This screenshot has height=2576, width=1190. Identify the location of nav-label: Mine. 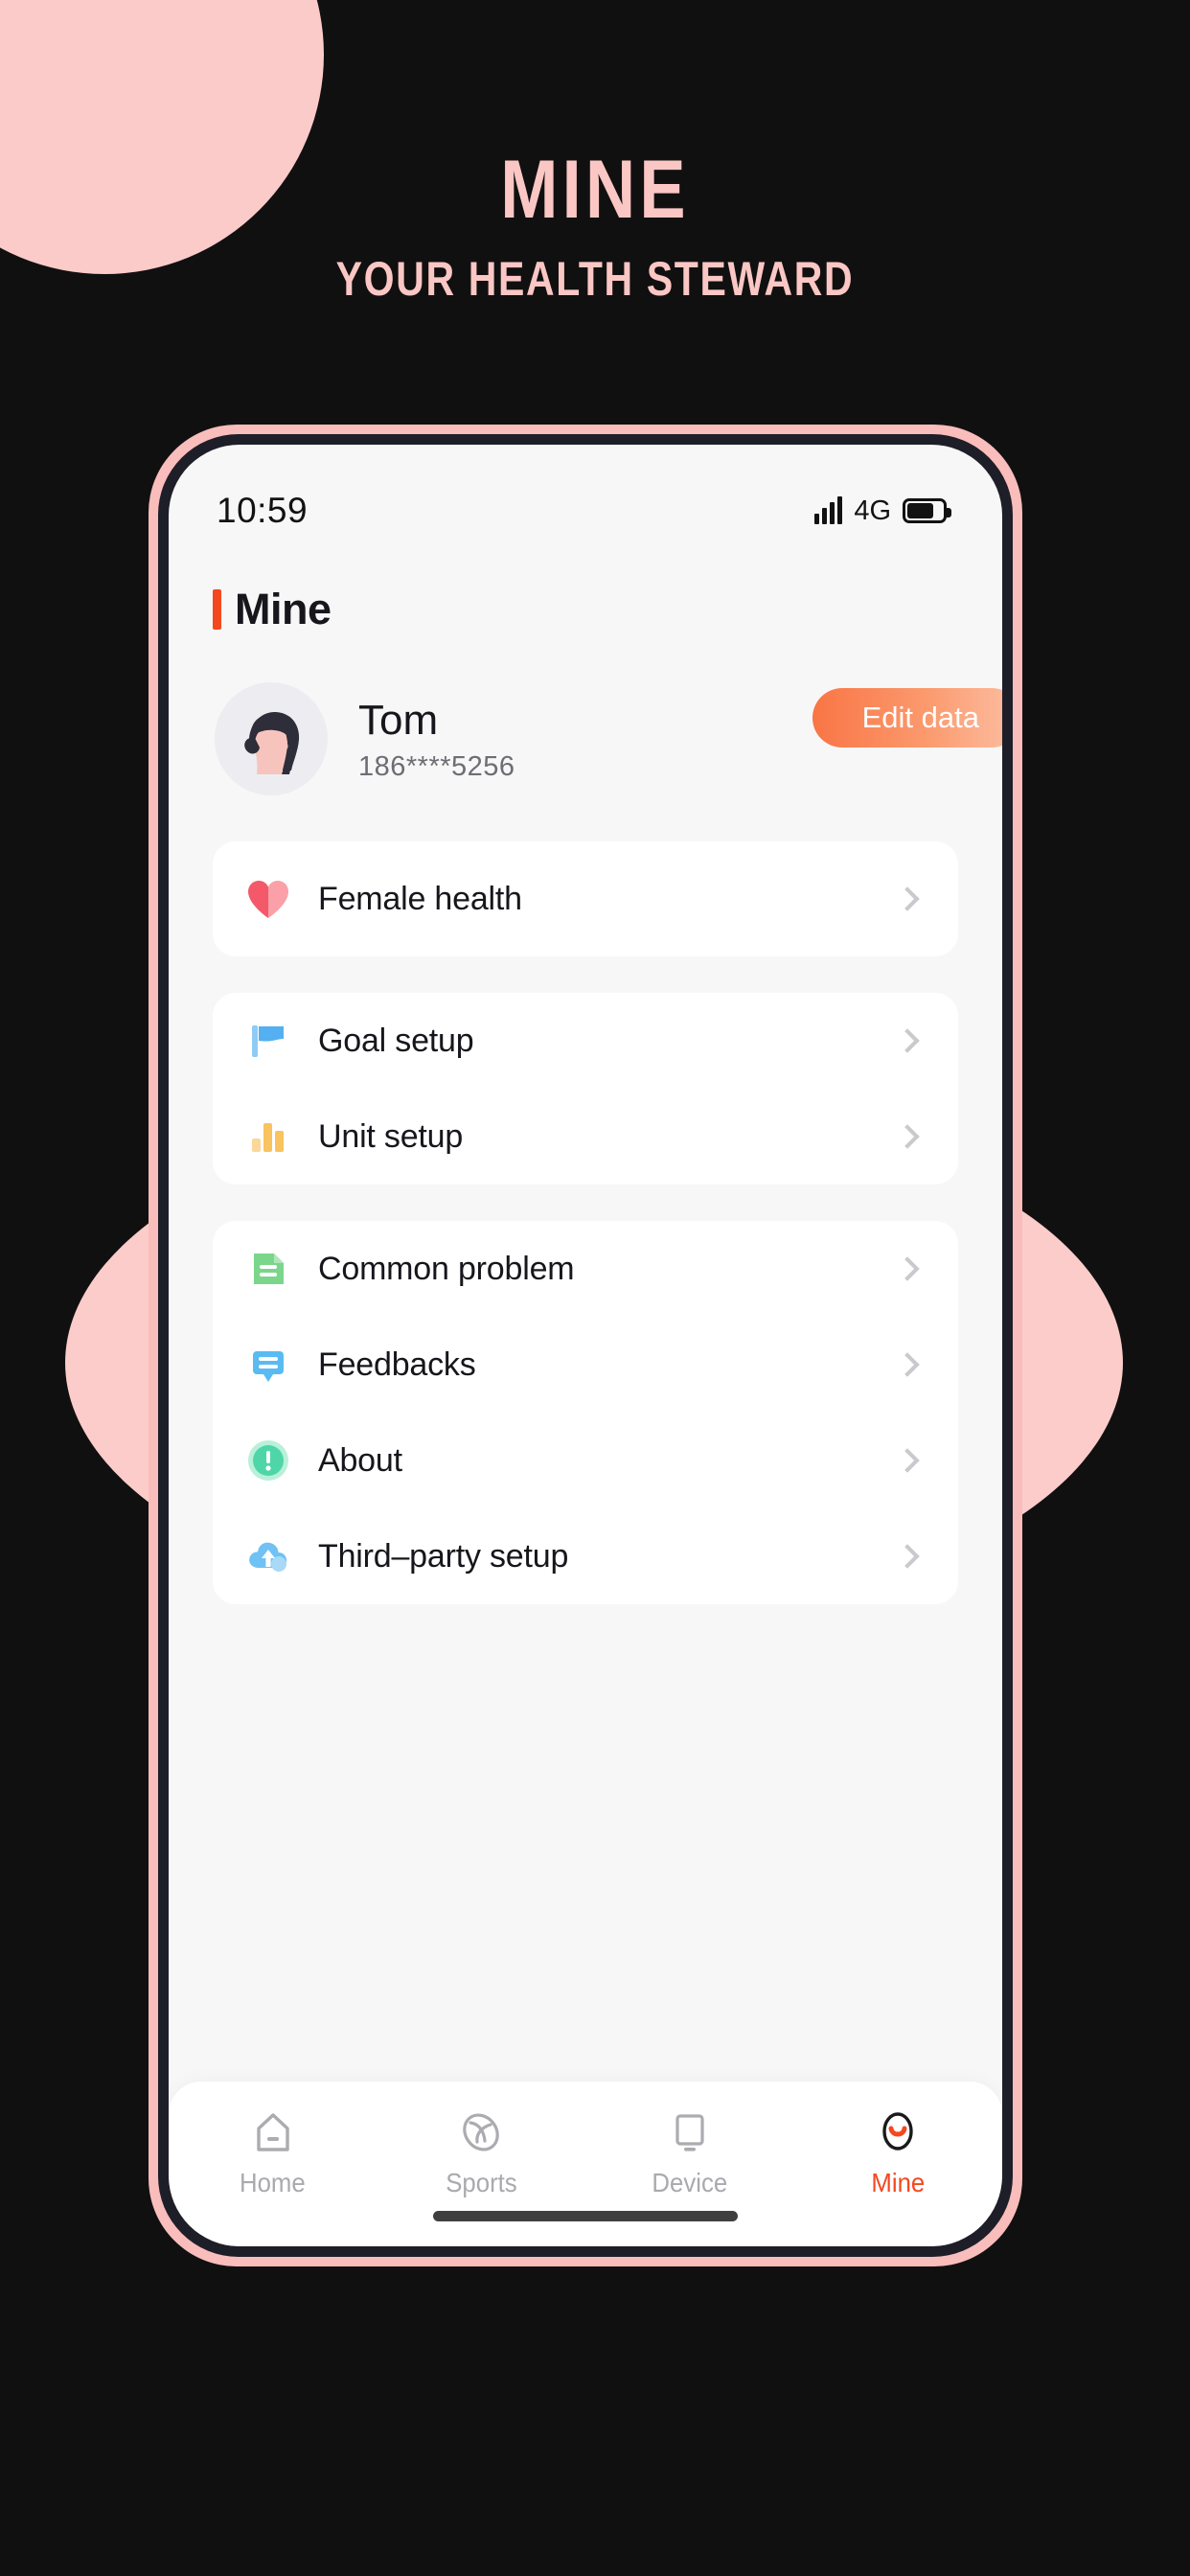
(899, 2182).